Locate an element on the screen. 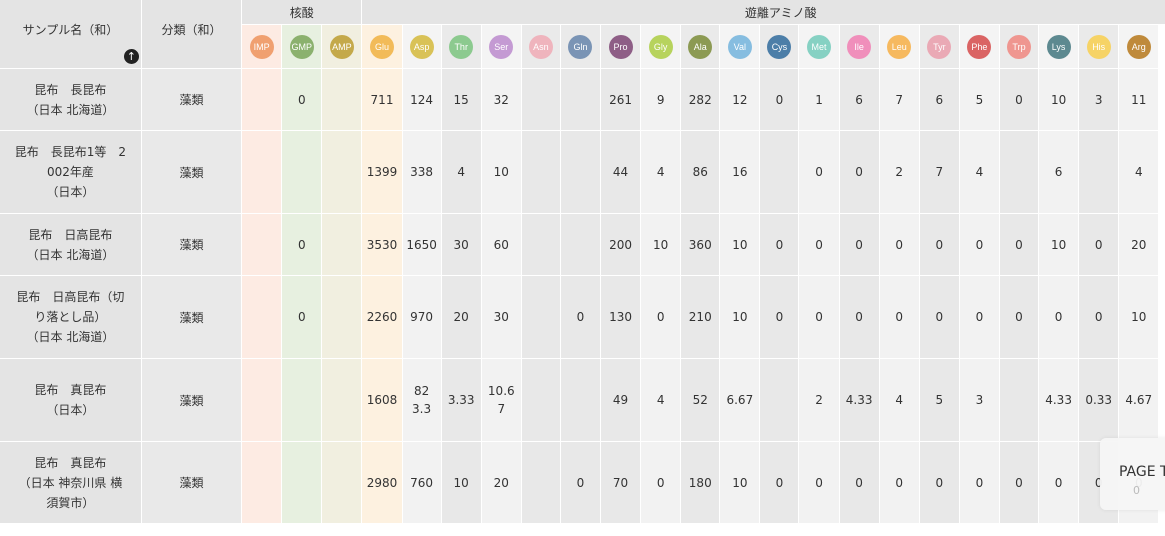 The height and width of the screenshot is (536, 1165). pro-badge-icon: Pro is located at coordinates (620, 46).